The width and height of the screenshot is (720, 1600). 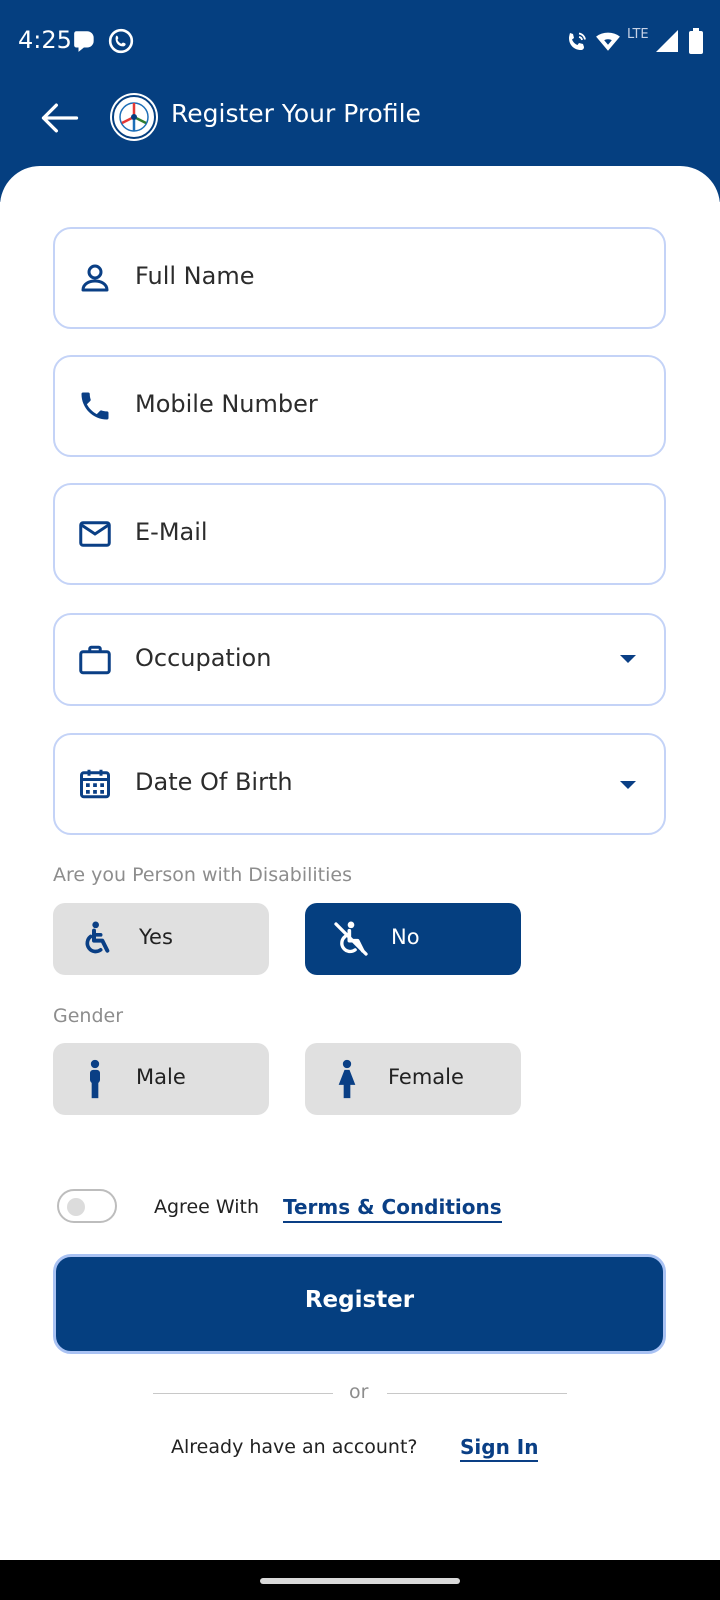 I want to click on mail-icon, so click(x=95, y=534).